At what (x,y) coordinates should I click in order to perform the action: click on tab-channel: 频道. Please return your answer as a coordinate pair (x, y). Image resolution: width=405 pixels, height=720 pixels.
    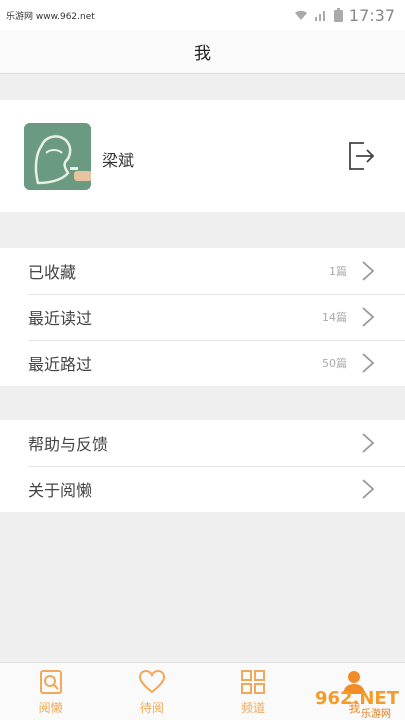
    Looking at the image, I should click on (253, 691).